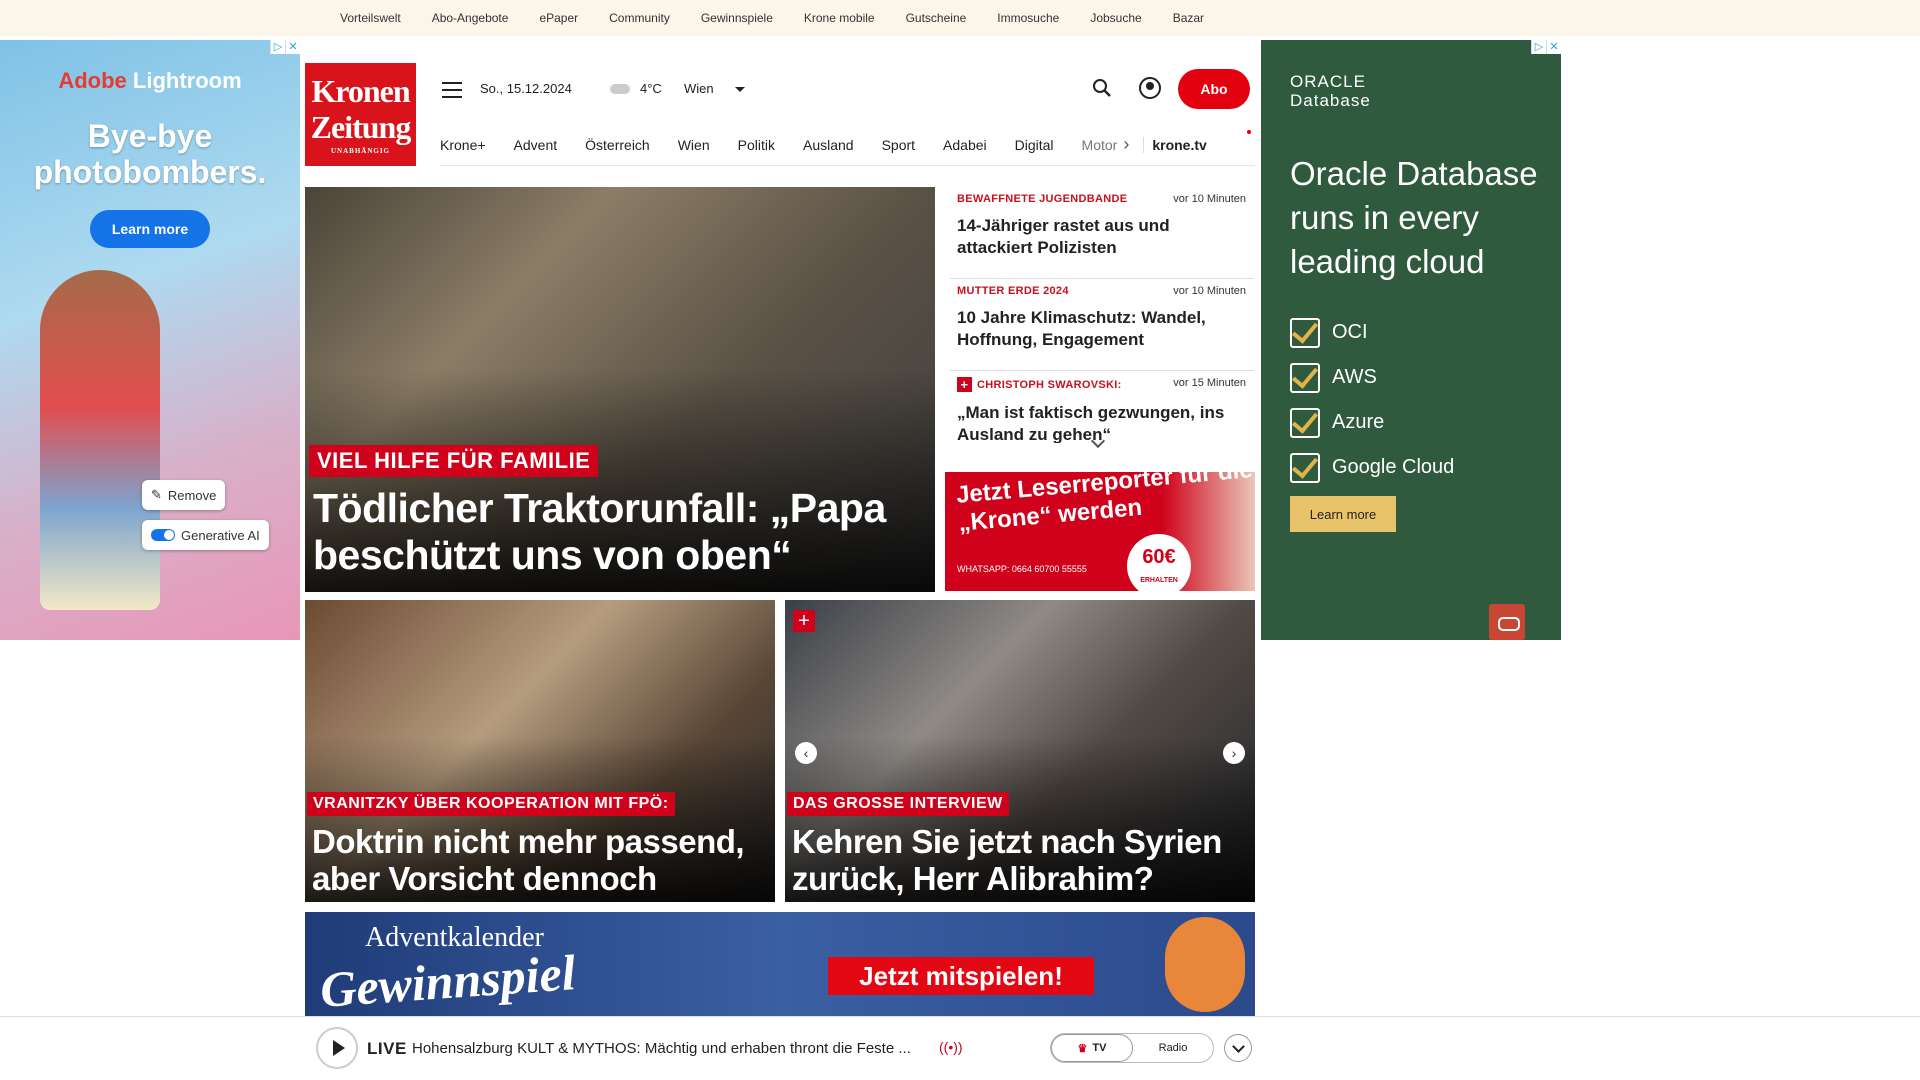  What do you see at coordinates (1238, 1048) in the screenshot?
I see `expand-player-icon` at bounding box center [1238, 1048].